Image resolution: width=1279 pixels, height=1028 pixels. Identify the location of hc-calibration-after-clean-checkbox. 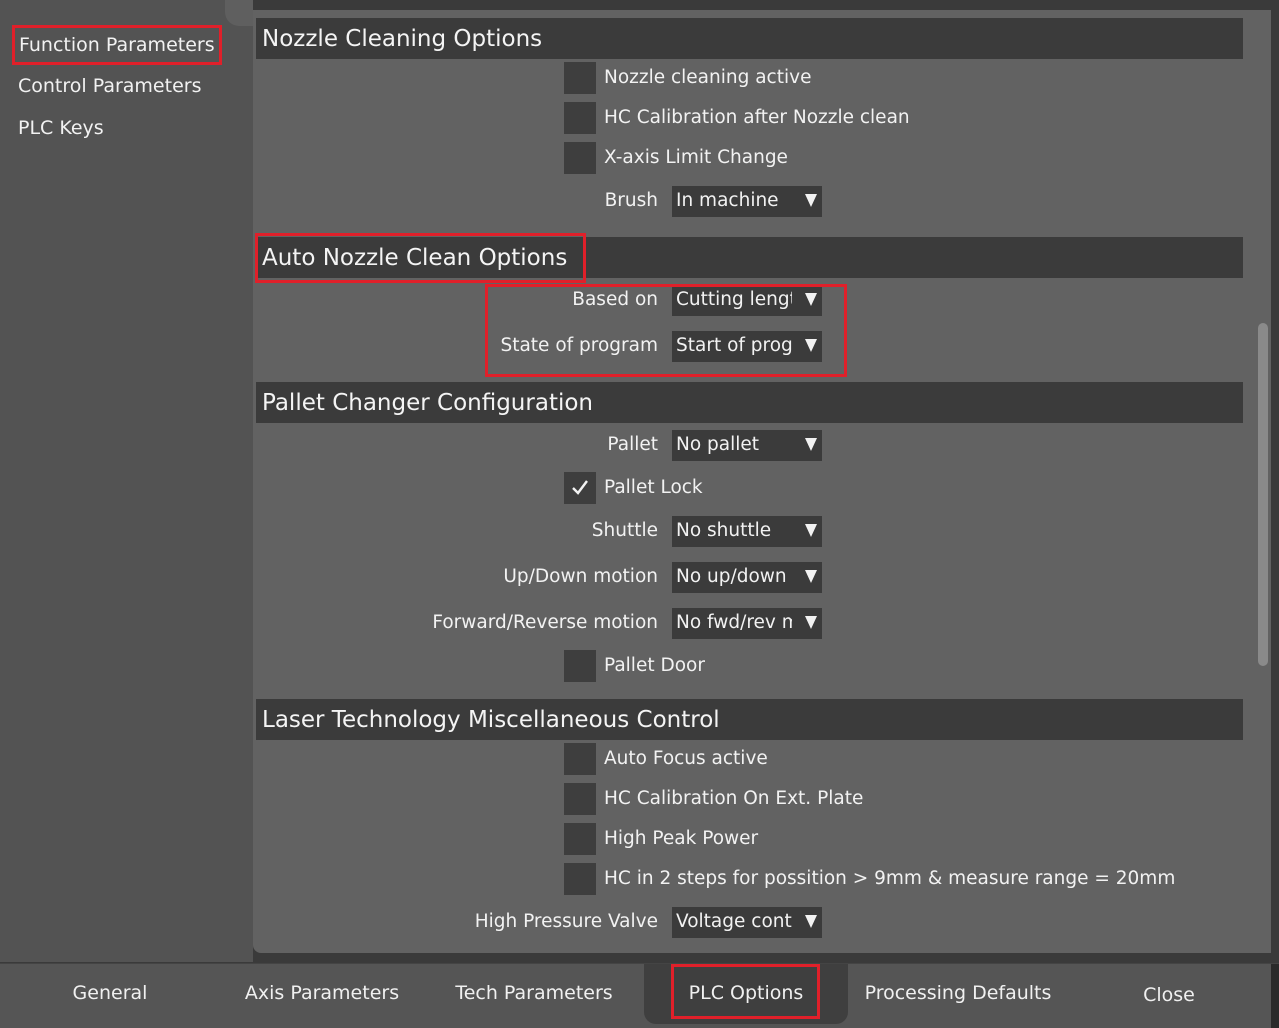
(580, 118).